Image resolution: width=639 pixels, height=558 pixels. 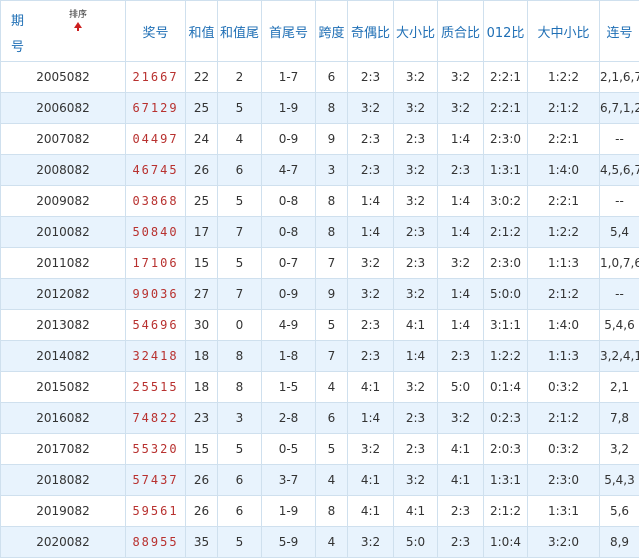 What do you see at coordinates (564, 387) in the screenshot?
I see `big-mid-small-cell: 0:3:2` at bounding box center [564, 387].